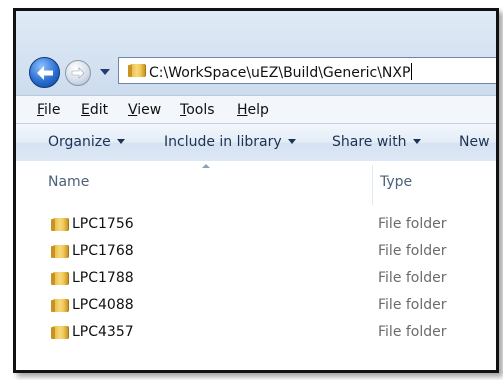  What do you see at coordinates (68, 182) in the screenshot?
I see `column-header-name: Name` at bounding box center [68, 182].